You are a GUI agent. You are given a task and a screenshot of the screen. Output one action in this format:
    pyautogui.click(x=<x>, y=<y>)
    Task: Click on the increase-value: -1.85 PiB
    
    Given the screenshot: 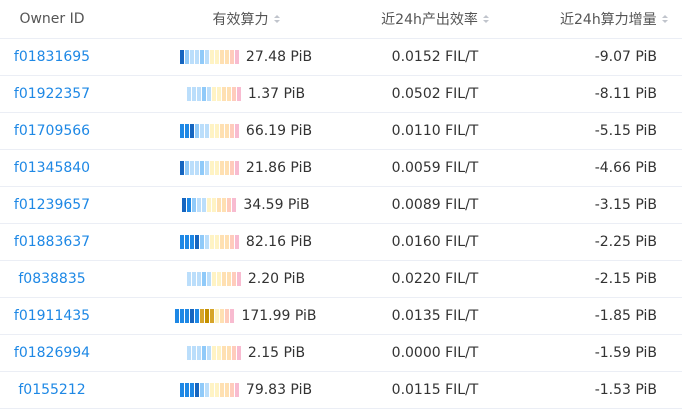 What is the action you would take?
    pyautogui.click(x=625, y=316)
    